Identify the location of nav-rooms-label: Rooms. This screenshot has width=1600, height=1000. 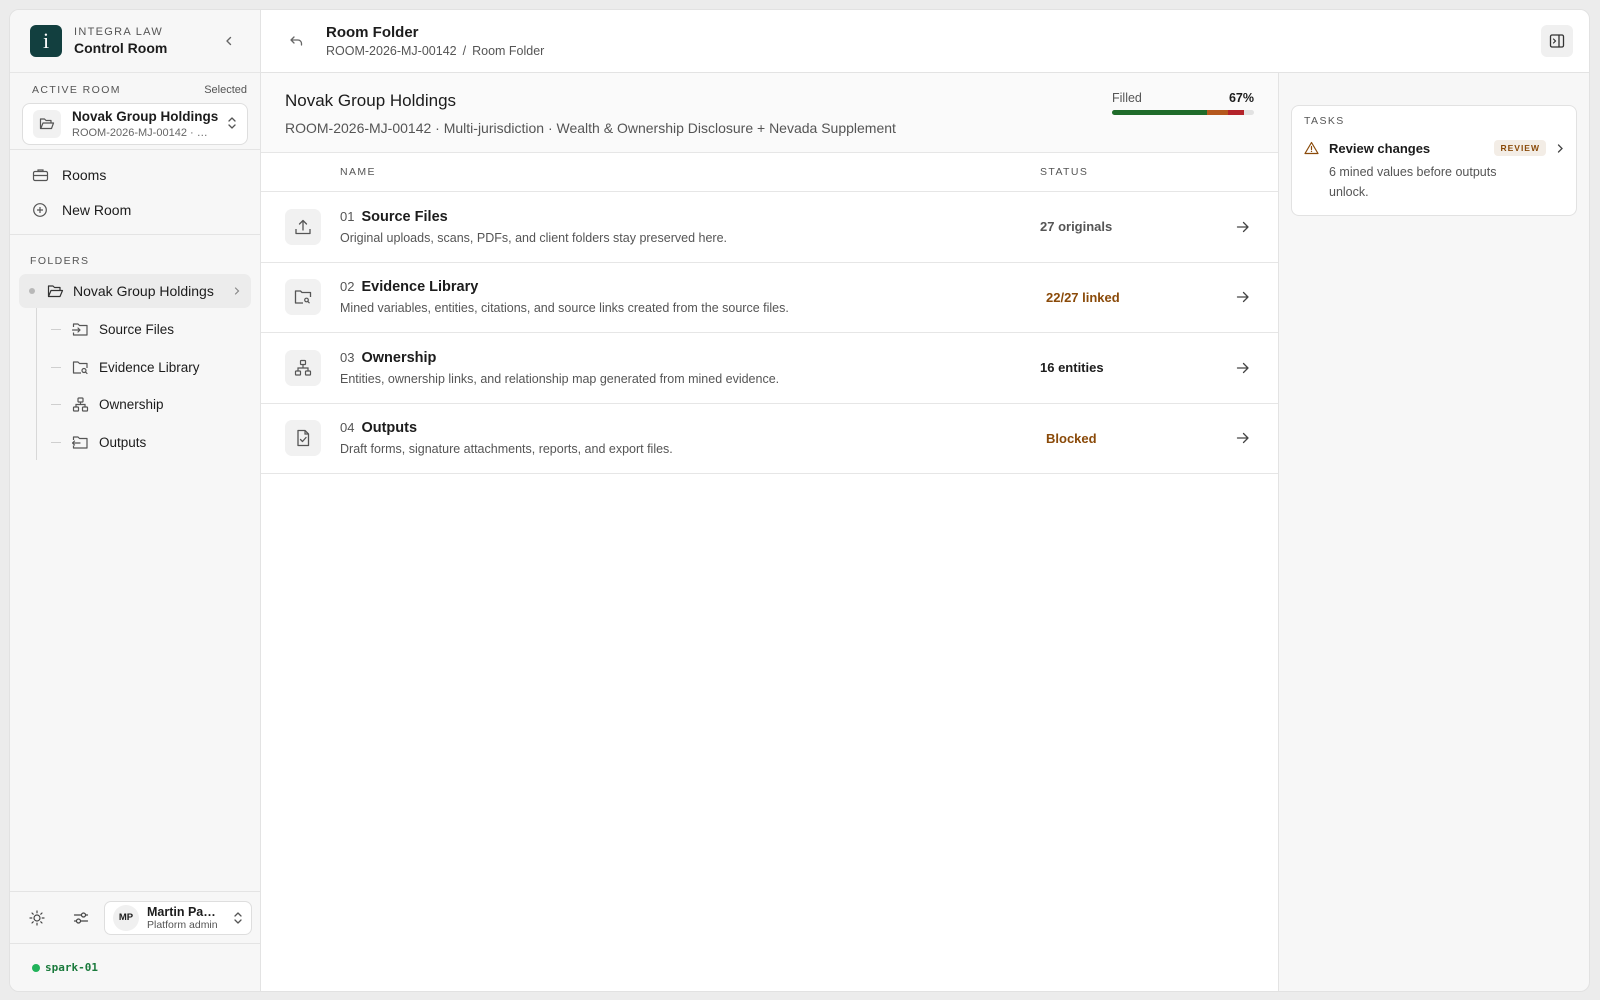
(84, 174).